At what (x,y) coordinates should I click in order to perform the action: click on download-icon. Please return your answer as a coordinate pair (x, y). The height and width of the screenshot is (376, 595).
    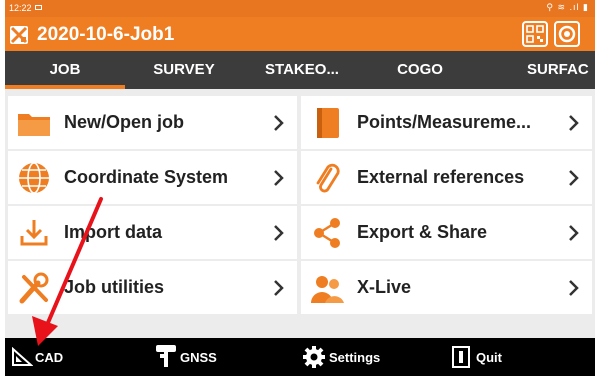
    Looking at the image, I should click on (34, 233).